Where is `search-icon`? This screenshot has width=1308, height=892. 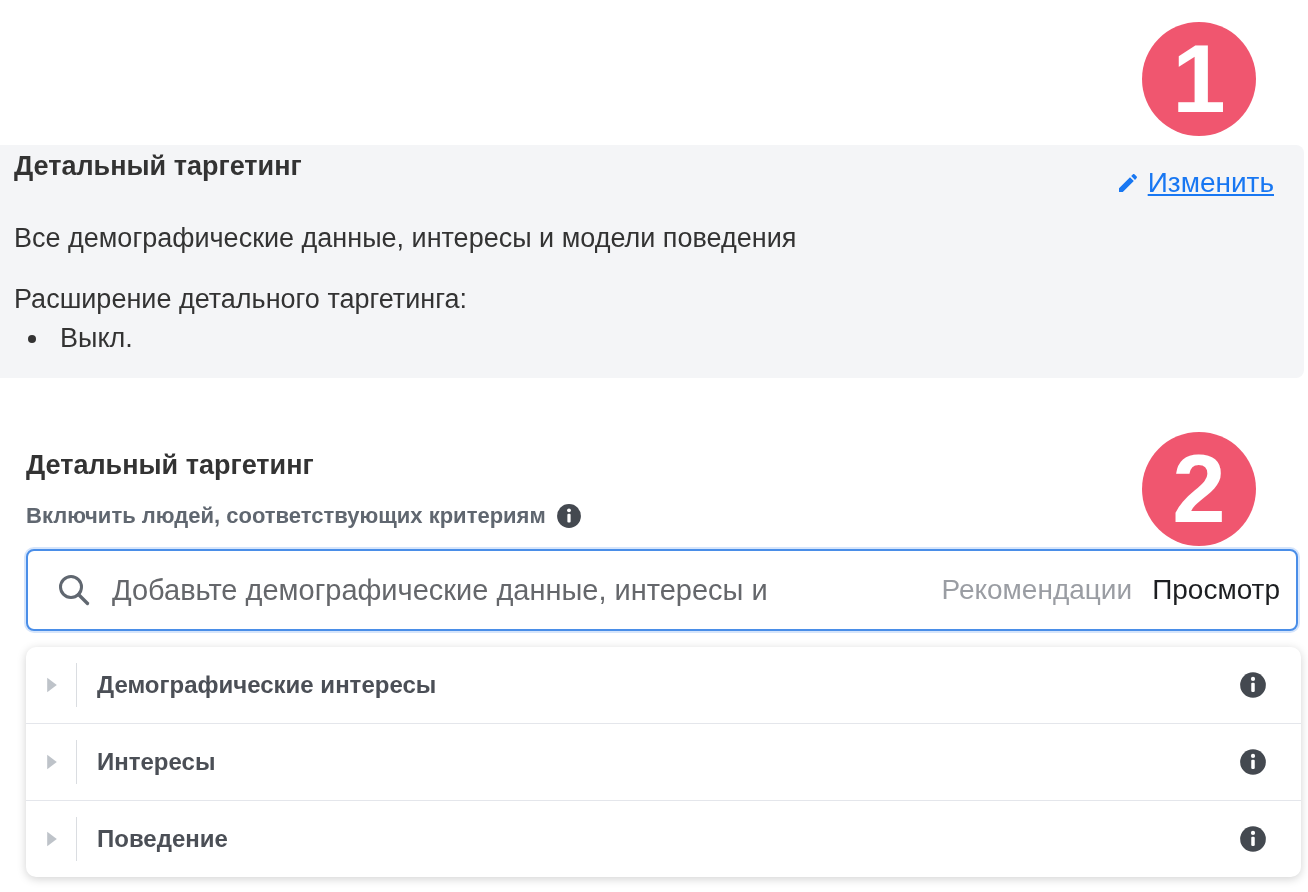
search-icon is located at coordinates (74, 590).